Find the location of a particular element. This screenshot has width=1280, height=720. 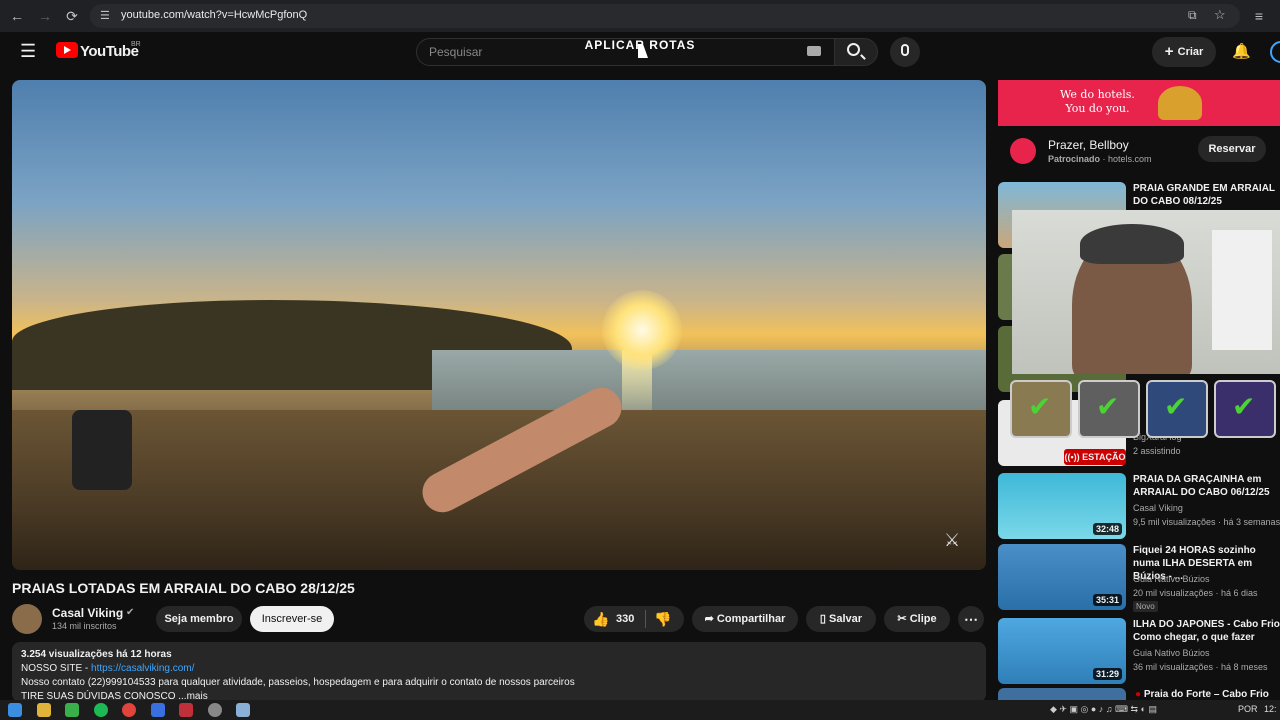

chrome-icon is located at coordinates (129, 710).